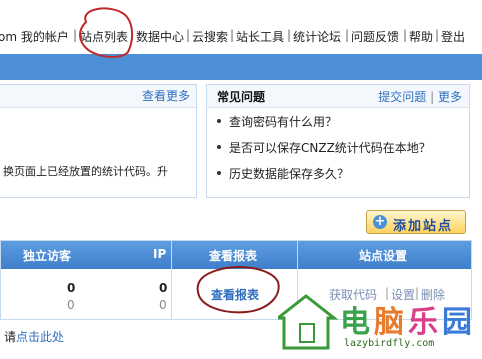 The image size is (482, 359). Describe the element at coordinates (163, 288) in the screenshot. I see `ip-today: 0` at that location.